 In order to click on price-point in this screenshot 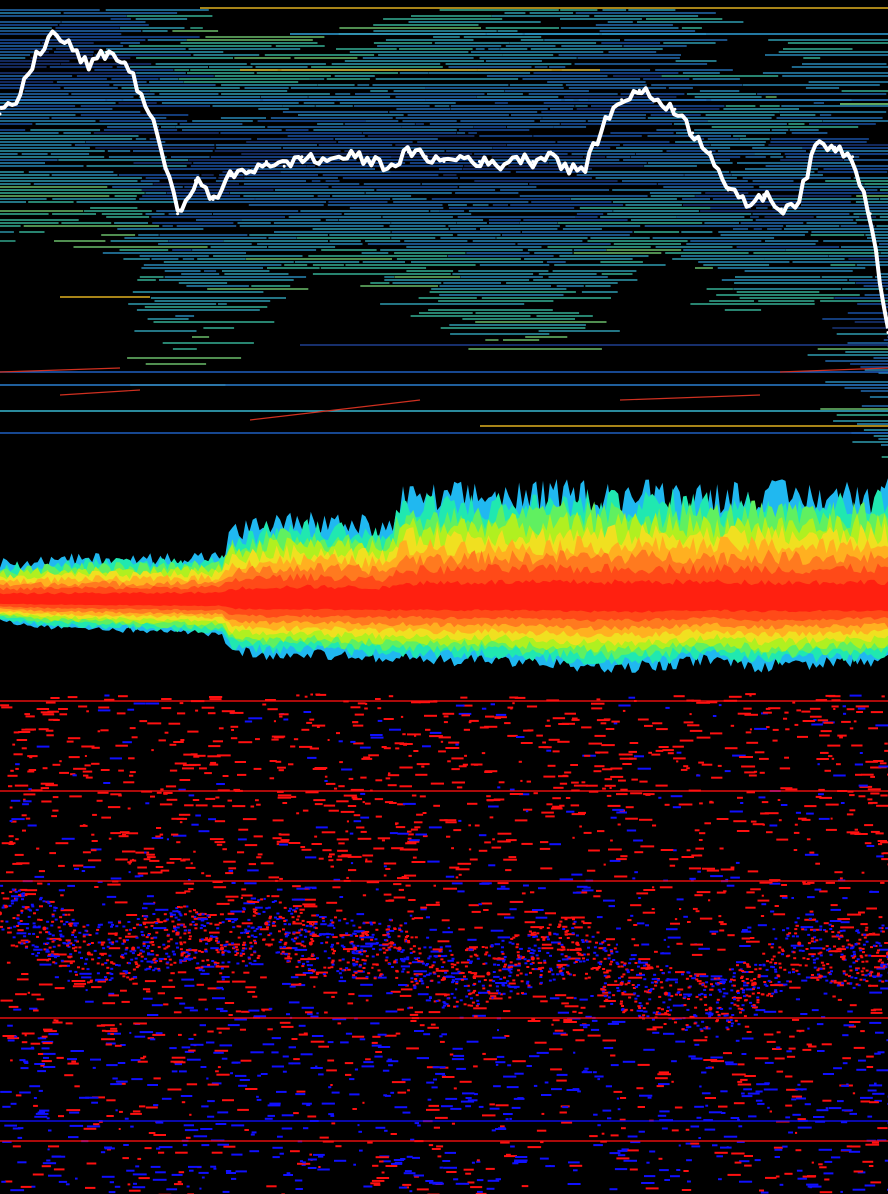, I will do `click(373, 161)`.